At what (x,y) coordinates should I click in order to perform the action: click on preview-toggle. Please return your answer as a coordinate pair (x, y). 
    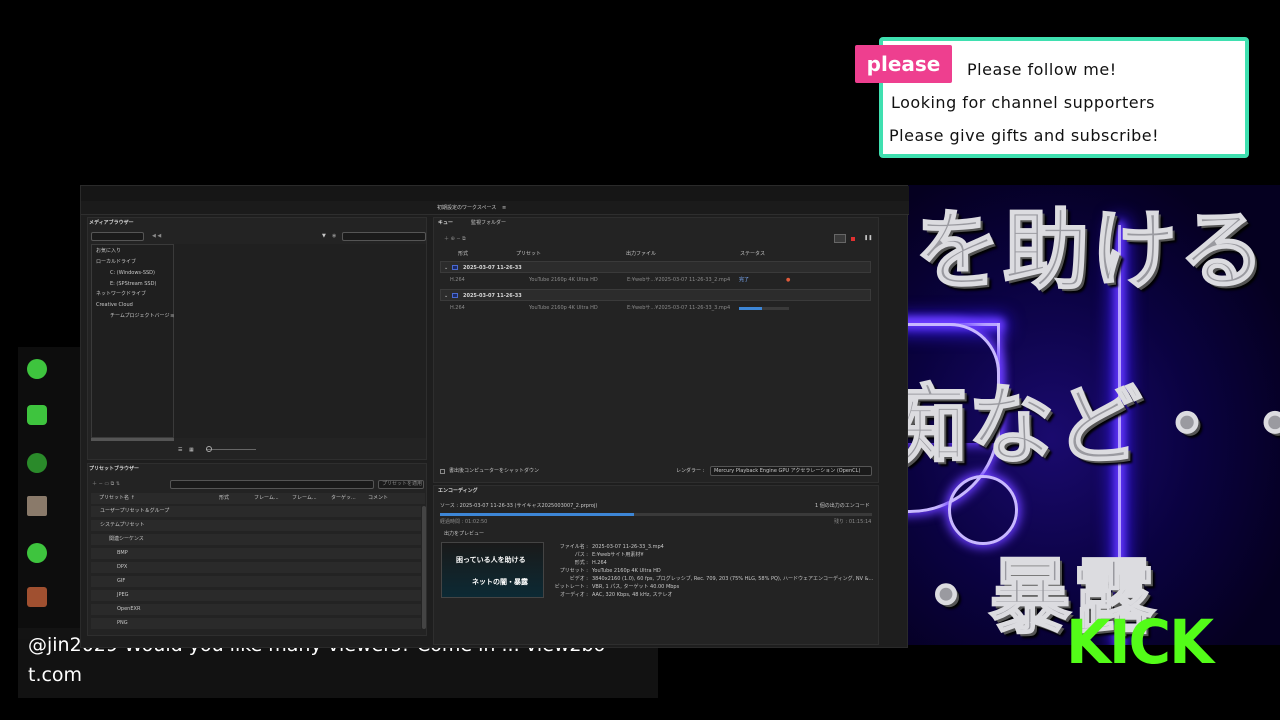
    Looking at the image, I should click on (840, 238).